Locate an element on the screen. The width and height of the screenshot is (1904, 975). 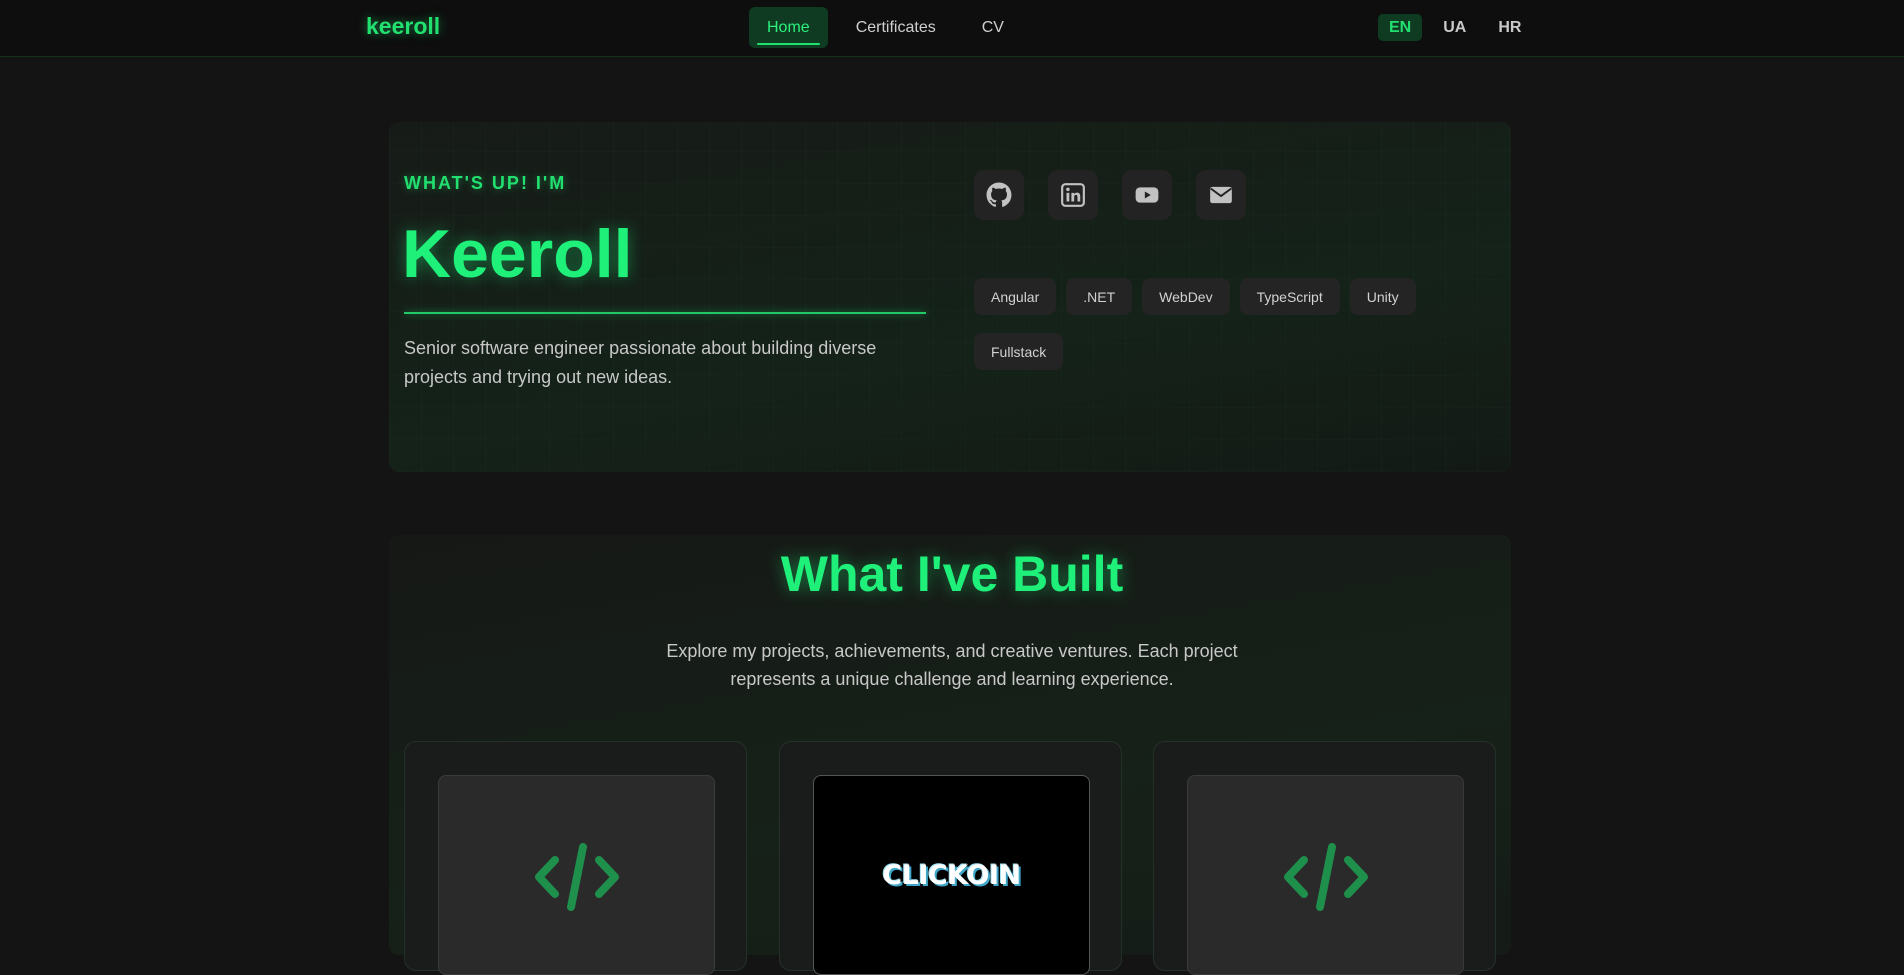
email-icon is located at coordinates (1221, 195).